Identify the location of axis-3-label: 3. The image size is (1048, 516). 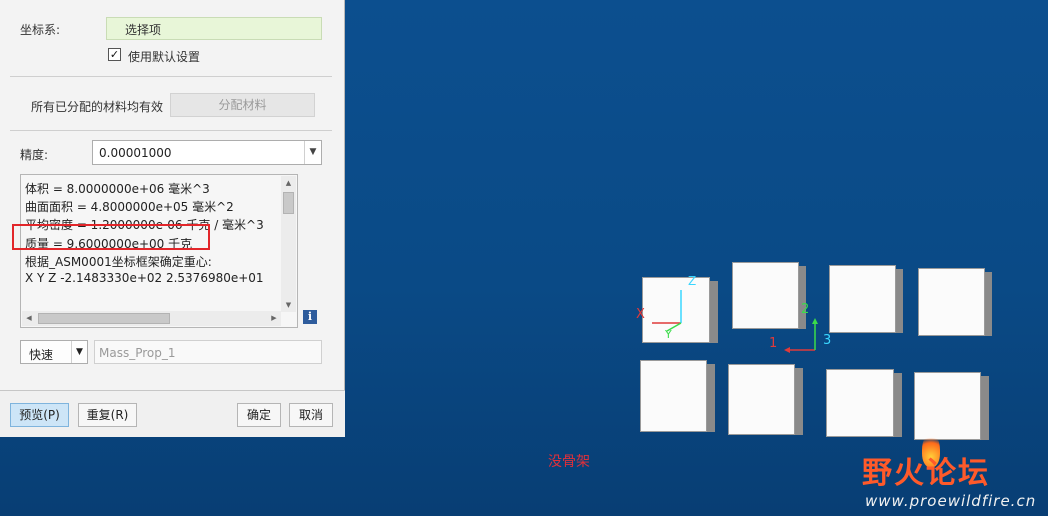
(827, 340).